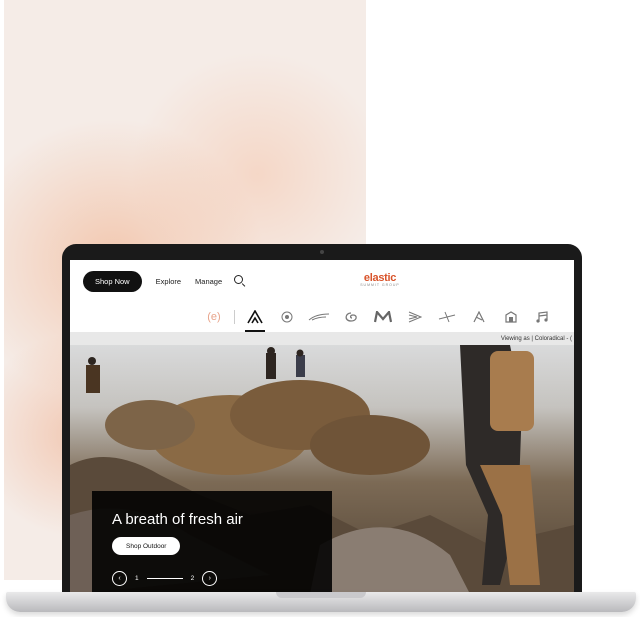  I want to click on shop-outdoor-button: Shop Outdoor, so click(146, 546).